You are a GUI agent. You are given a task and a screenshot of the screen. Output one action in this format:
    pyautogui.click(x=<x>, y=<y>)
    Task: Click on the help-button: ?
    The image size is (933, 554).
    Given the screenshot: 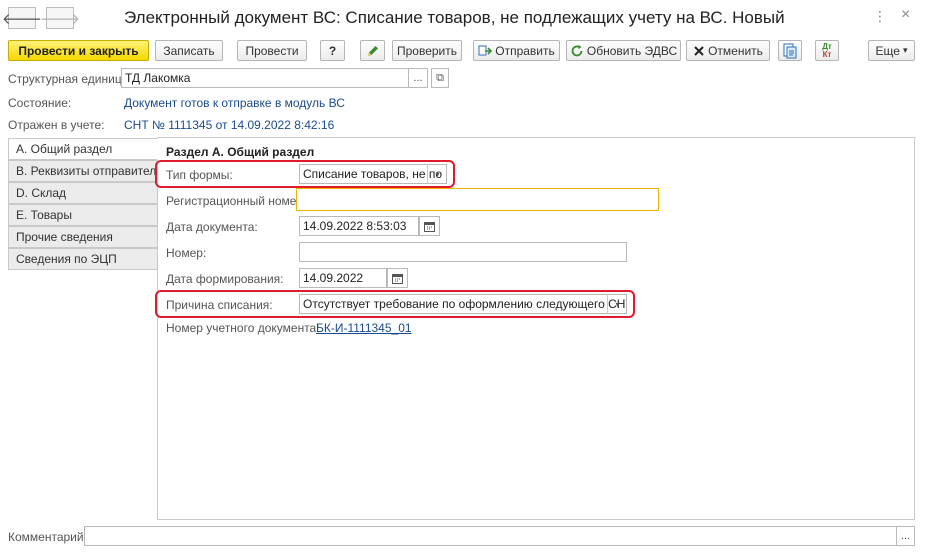 What is the action you would take?
    pyautogui.click(x=332, y=50)
    